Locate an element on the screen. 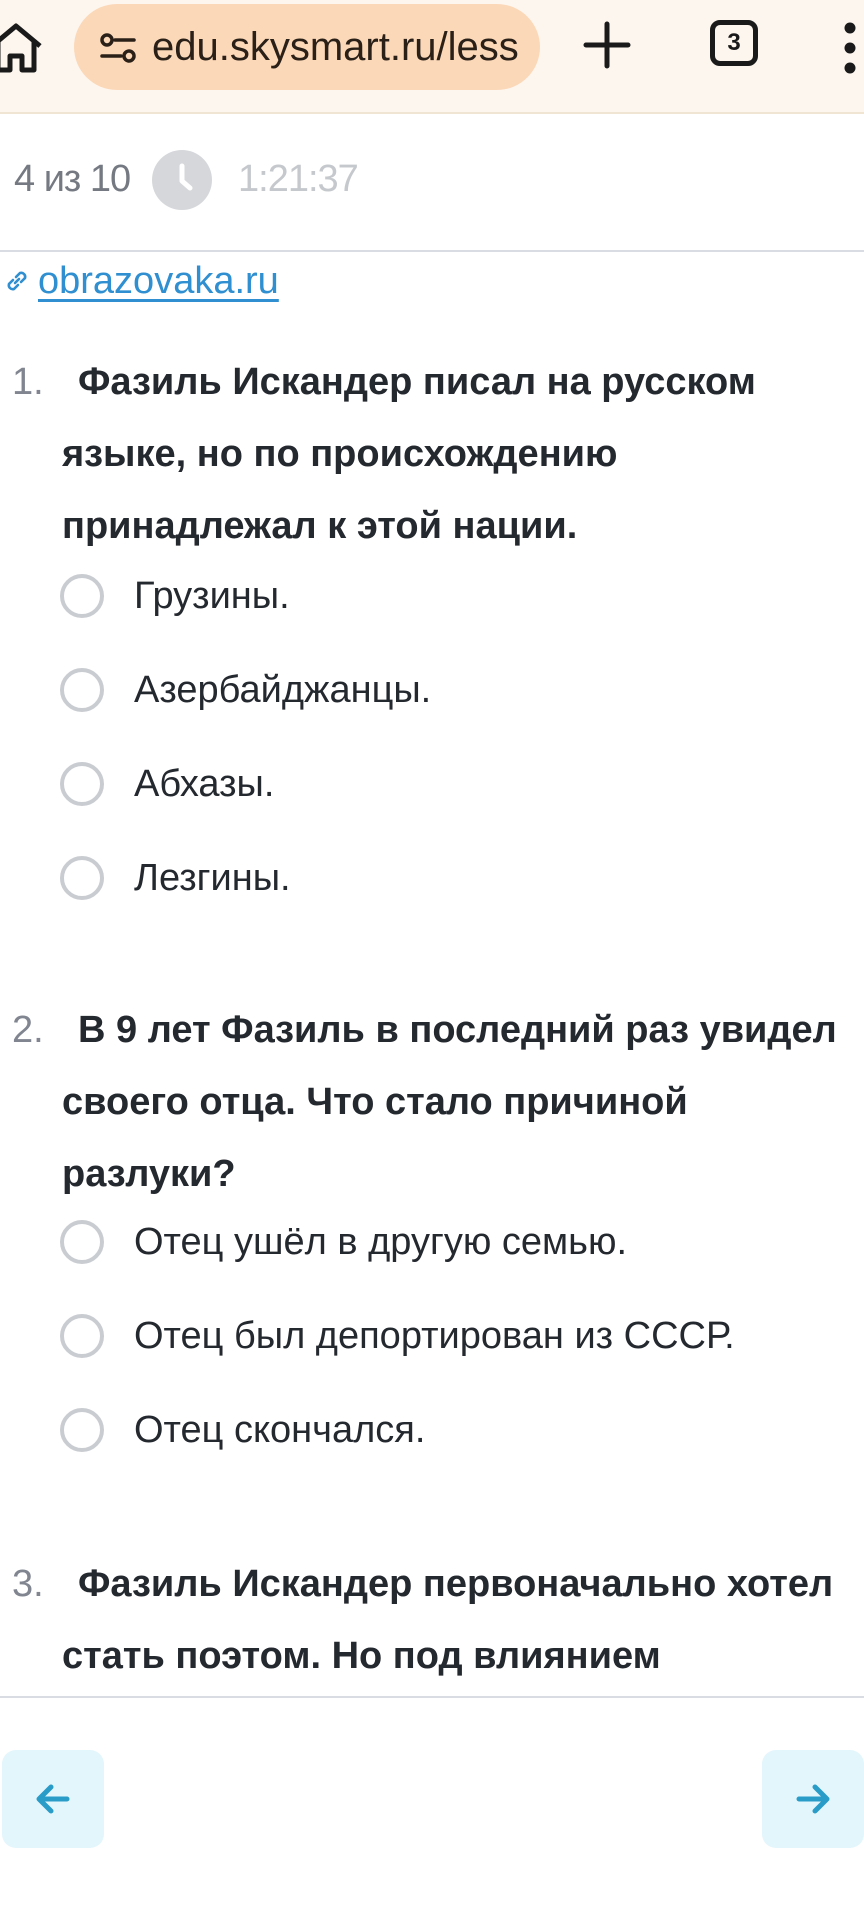 This screenshot has height=1920, width=864. q1-option-4: Лезгины. is located at coordinates (440, 878).